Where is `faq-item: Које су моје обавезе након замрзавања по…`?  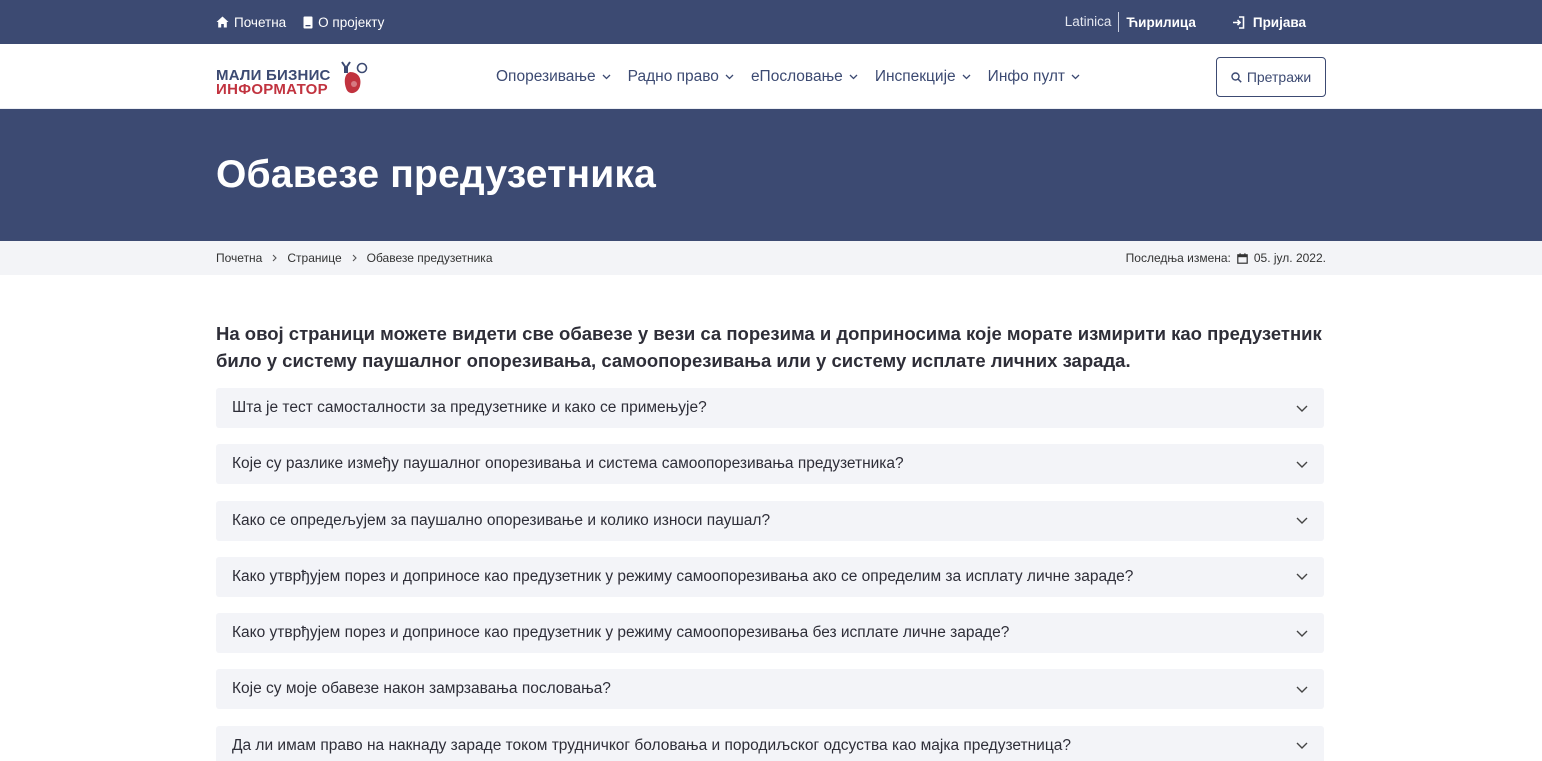
faq-item: Које су моје обавезе након замрзавања по… is located at coordinates (770, 689).